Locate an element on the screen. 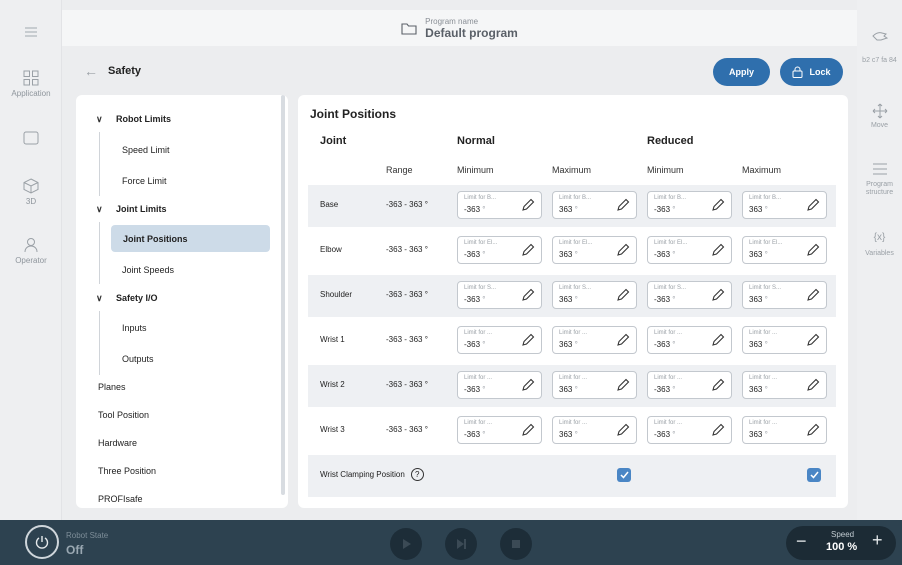 Image resolution: width=902 pixels, height=565 pixels. tree-profisafe: PROFIsafe is located at coordinates (120, 498).